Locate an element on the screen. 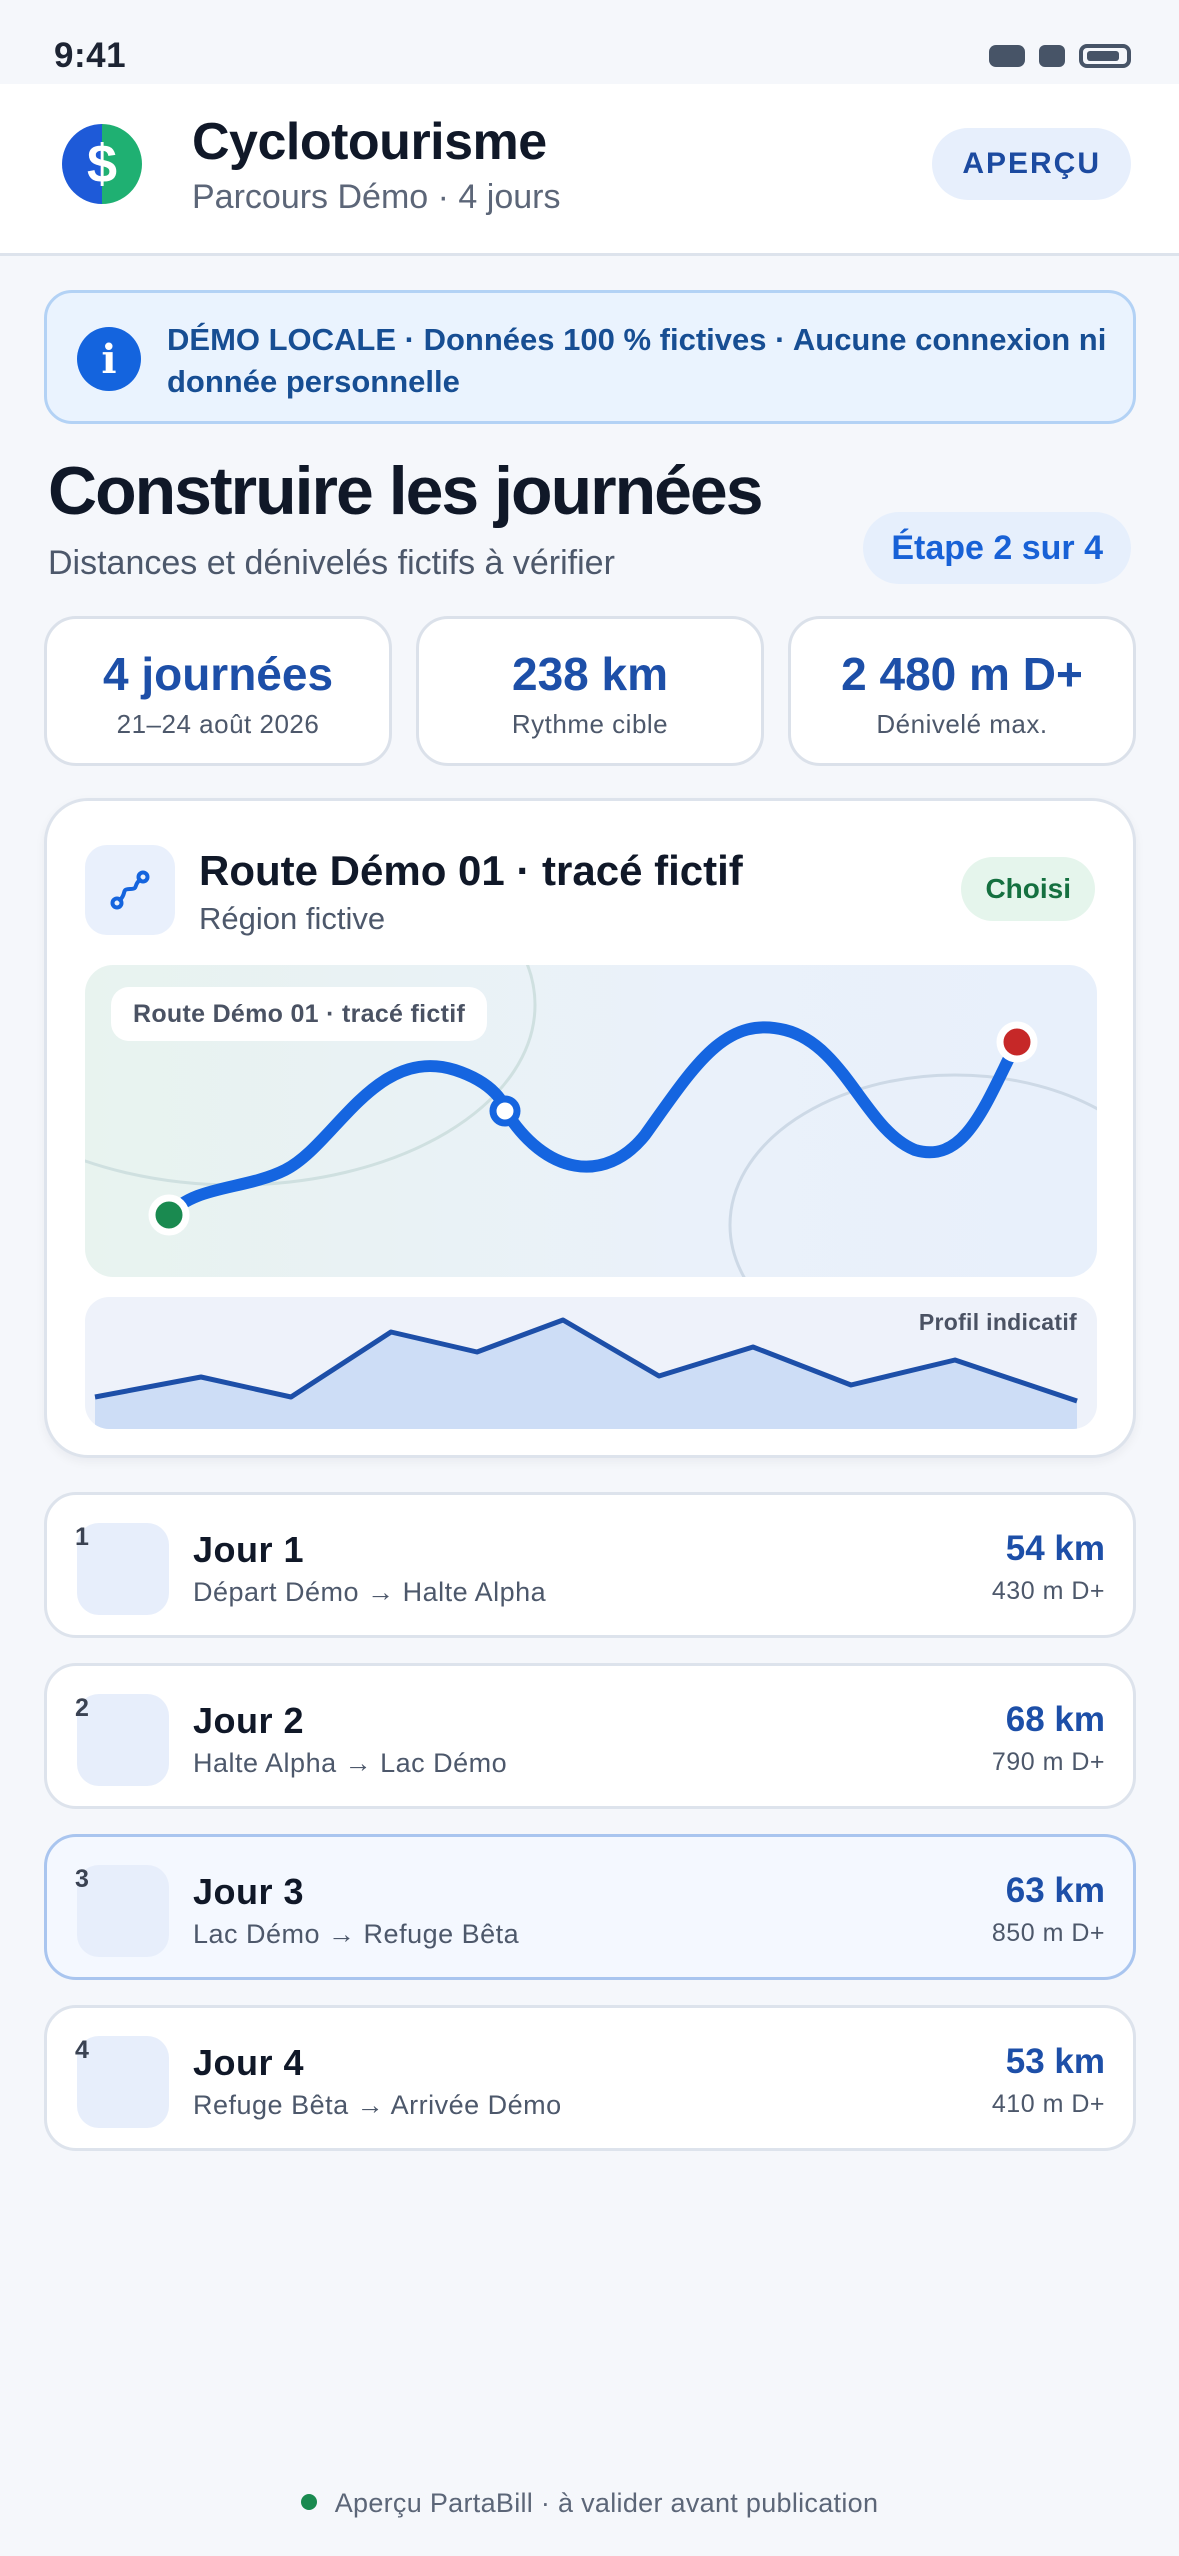 The width and height of the screenshot is (1179, 2556). app-title: Cyclotourisme is located at coordinates (369, 142).